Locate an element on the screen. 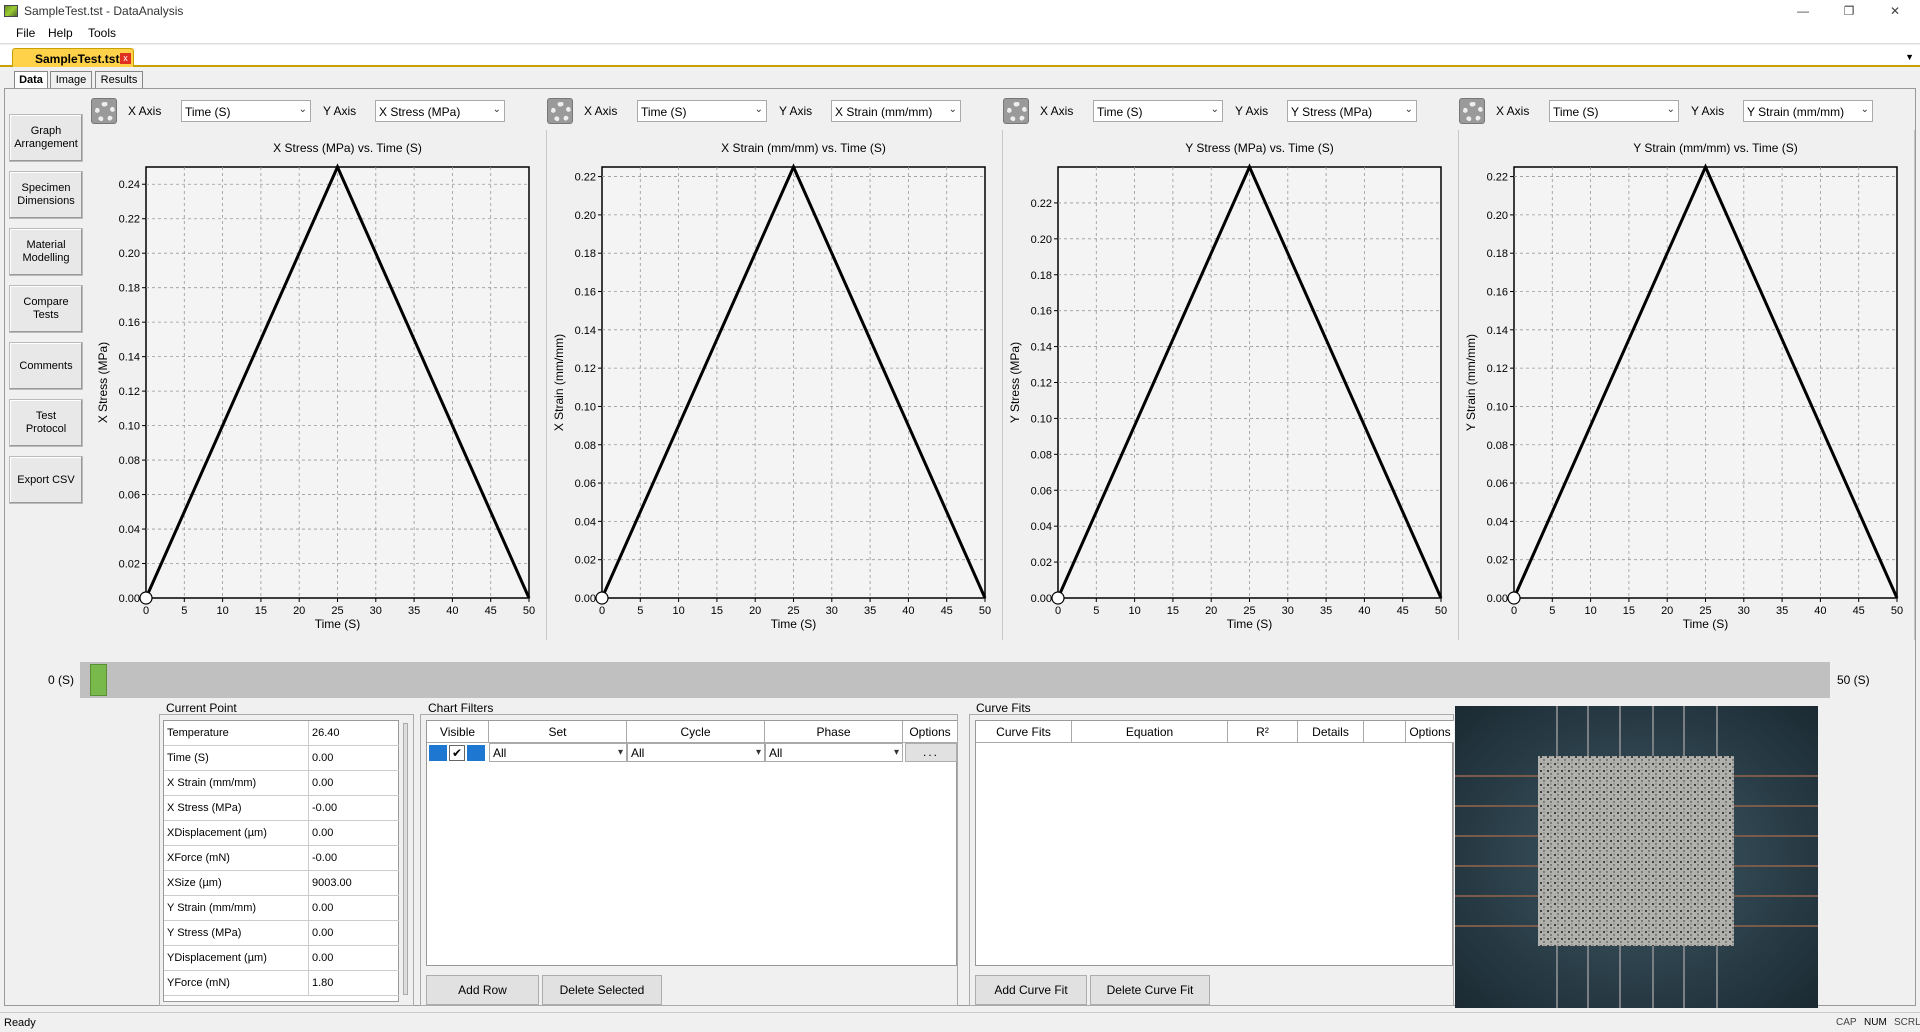  menu-help: Help is located at coordinates (60, 33).